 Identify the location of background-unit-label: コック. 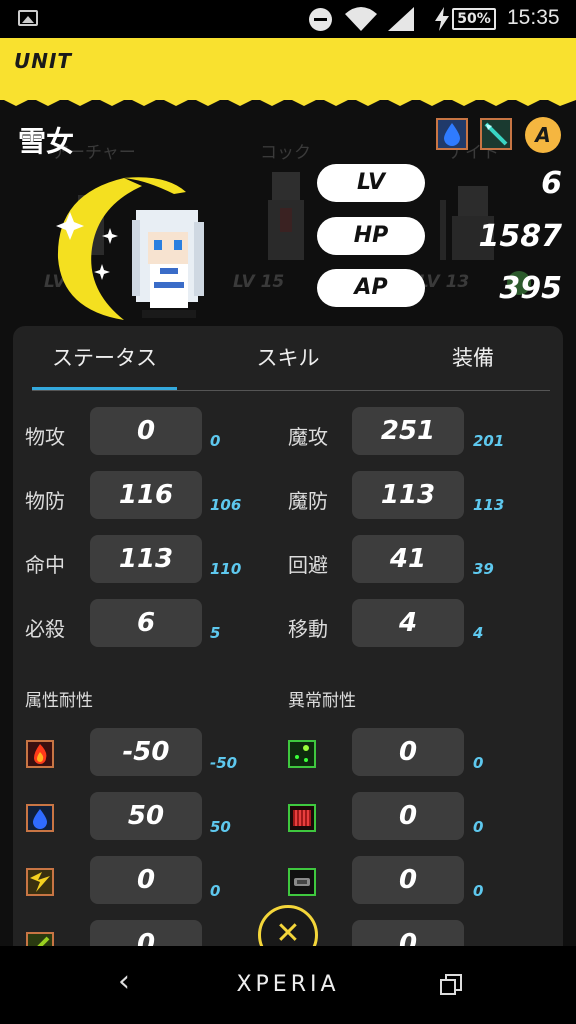
(285, 153).